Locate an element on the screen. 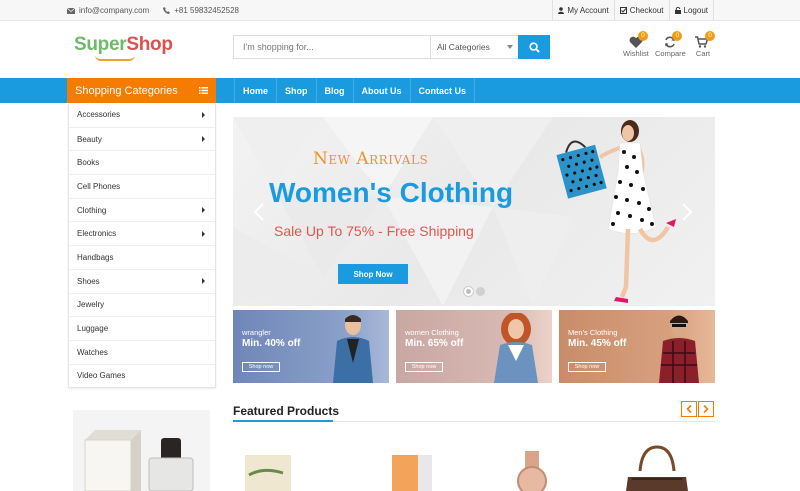 This screenshot has height=491, width=800. checkbox-icon is located at coordinates (623, 10).